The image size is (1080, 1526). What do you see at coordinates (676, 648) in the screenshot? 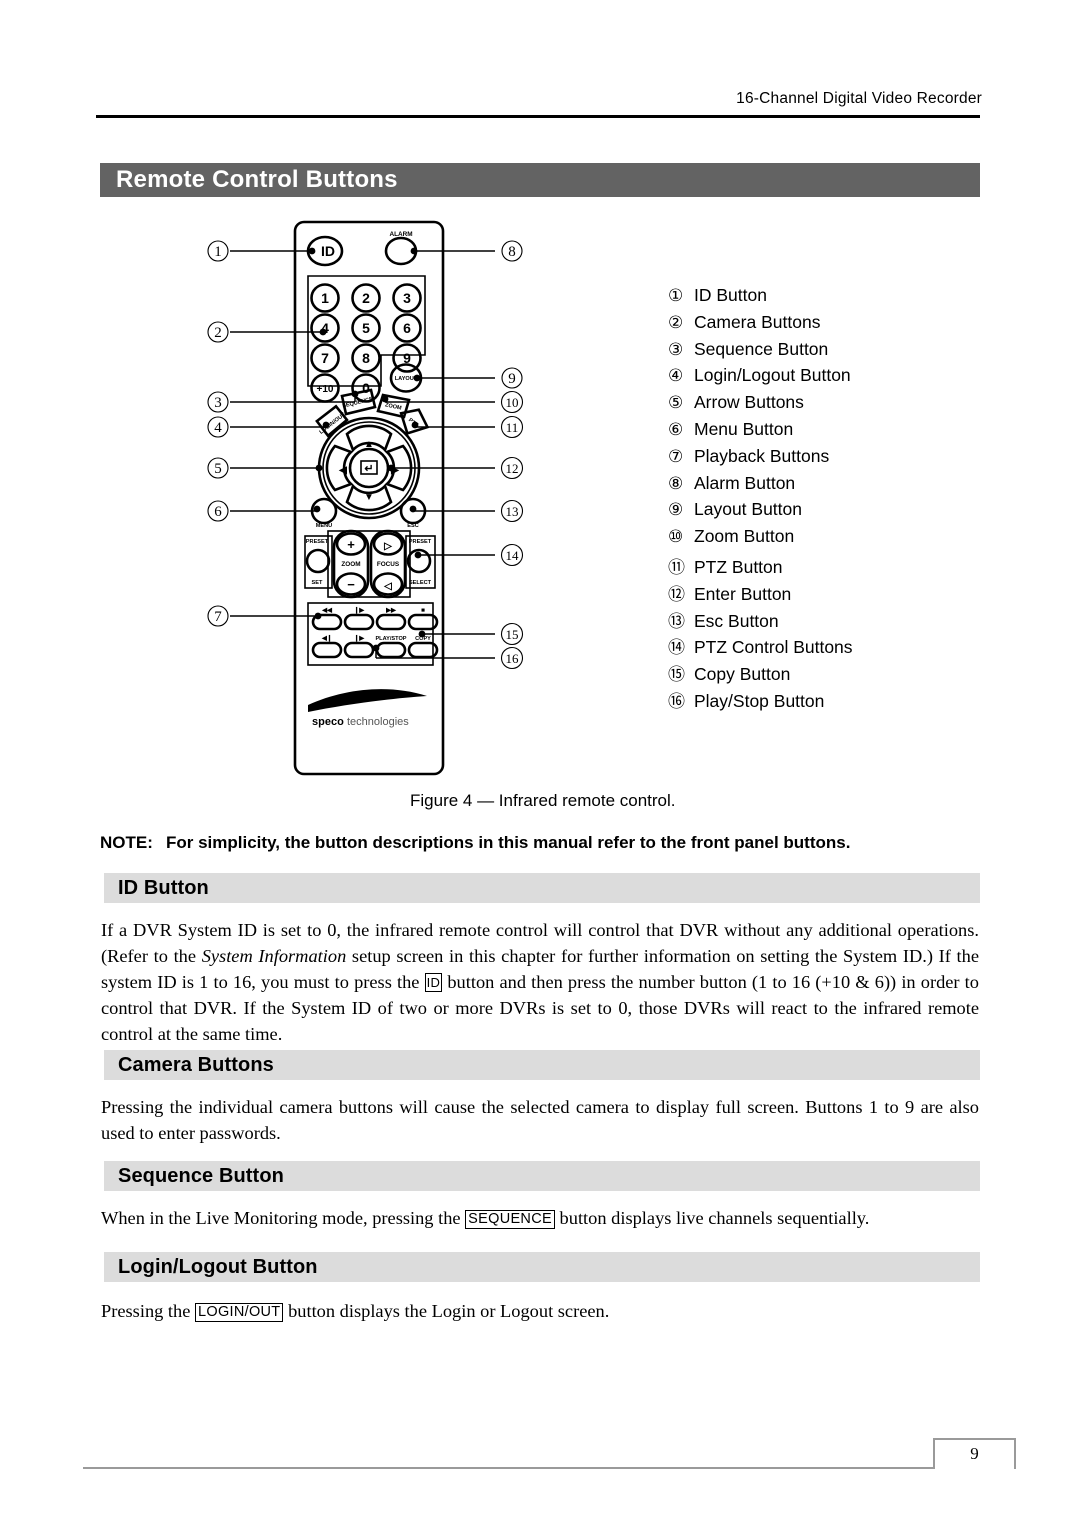
I see `legend-number: ⑭` at bounding box center [676, 648].